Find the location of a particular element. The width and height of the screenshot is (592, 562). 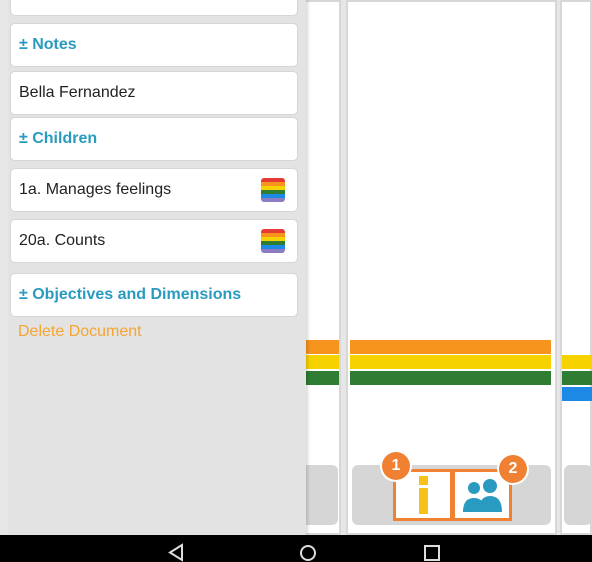

stripe-orange is located at coordinates (450, 347).